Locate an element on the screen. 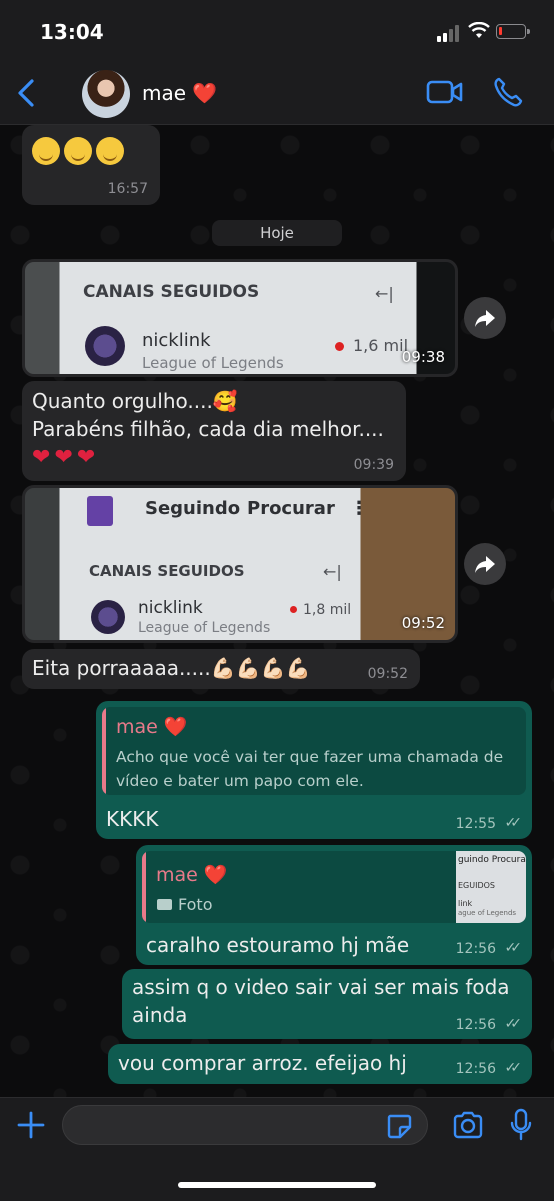 The image size is (554, 1201). plus-icon is located at coordinates (31, 1125).